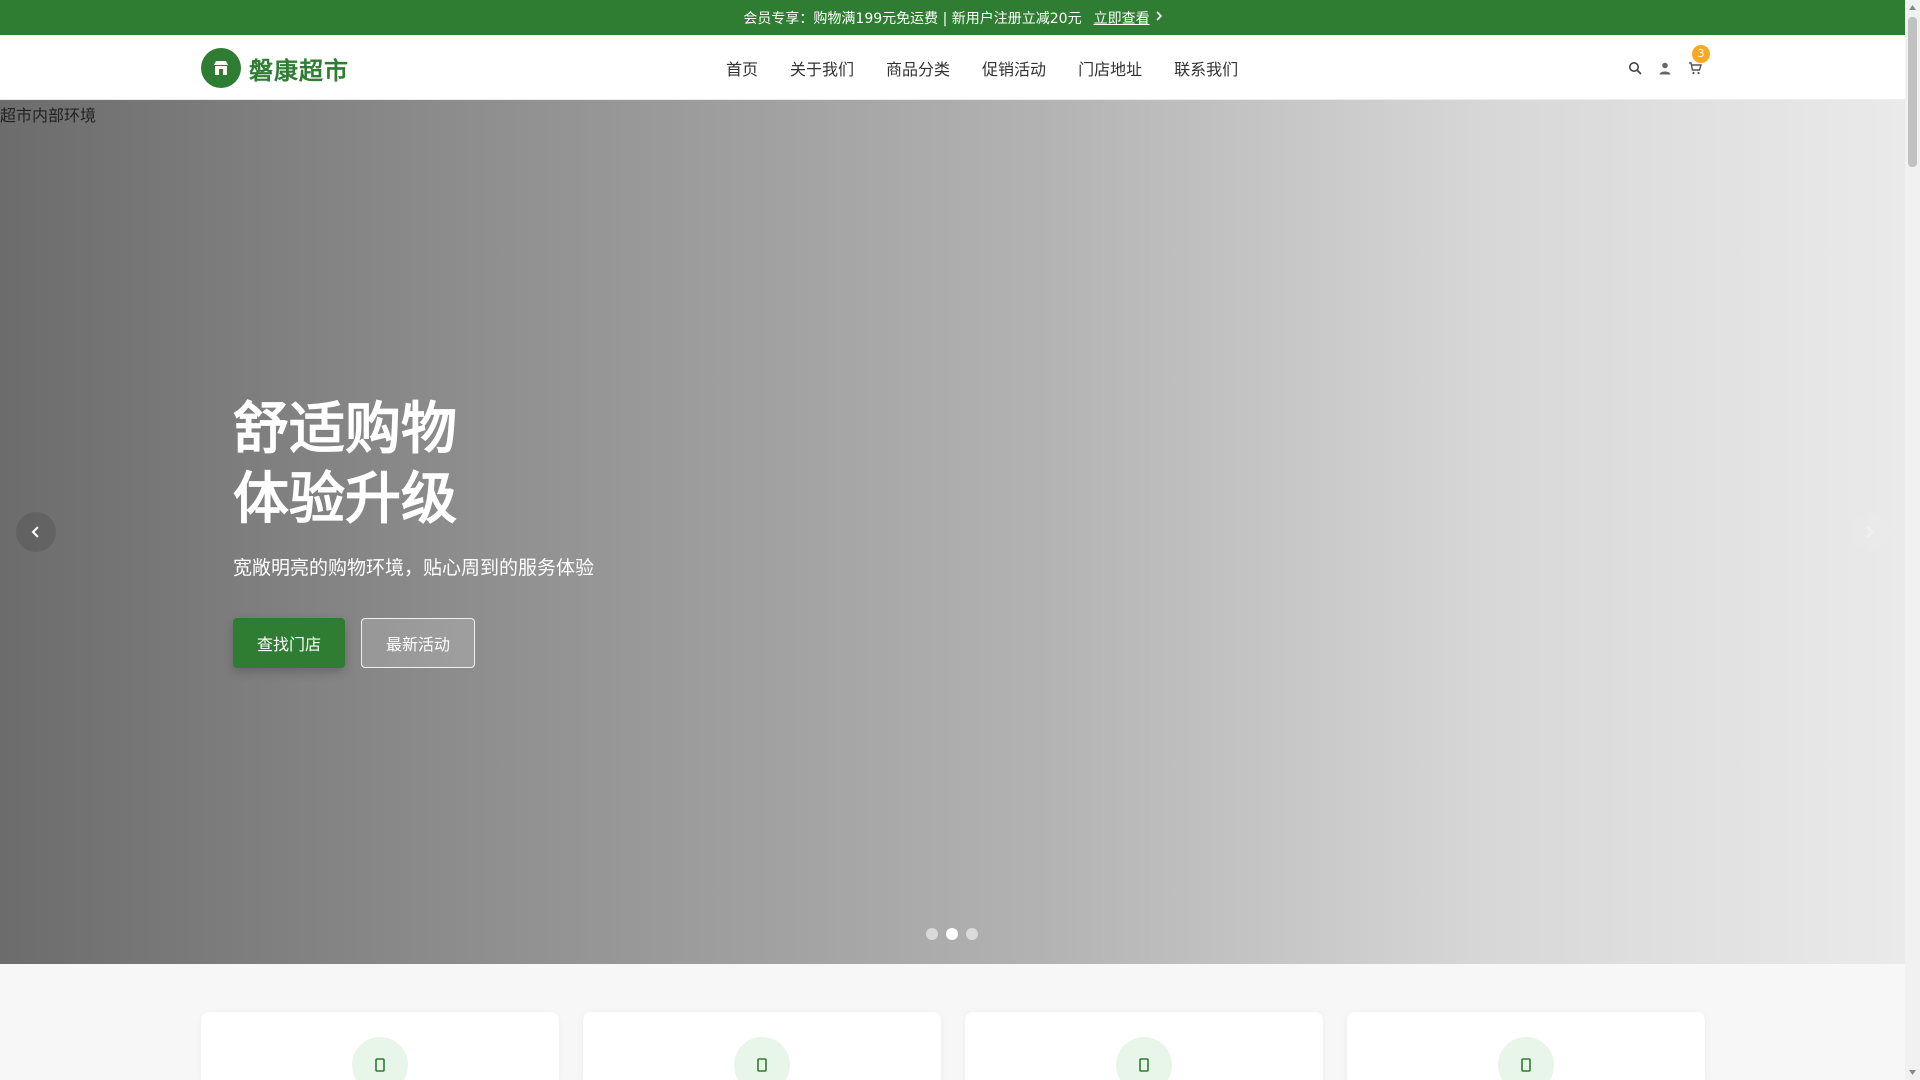  Describe the element at coordinates (345, 499) in the screenshot. I see `hero-title-line2: 体验升级` at that location.